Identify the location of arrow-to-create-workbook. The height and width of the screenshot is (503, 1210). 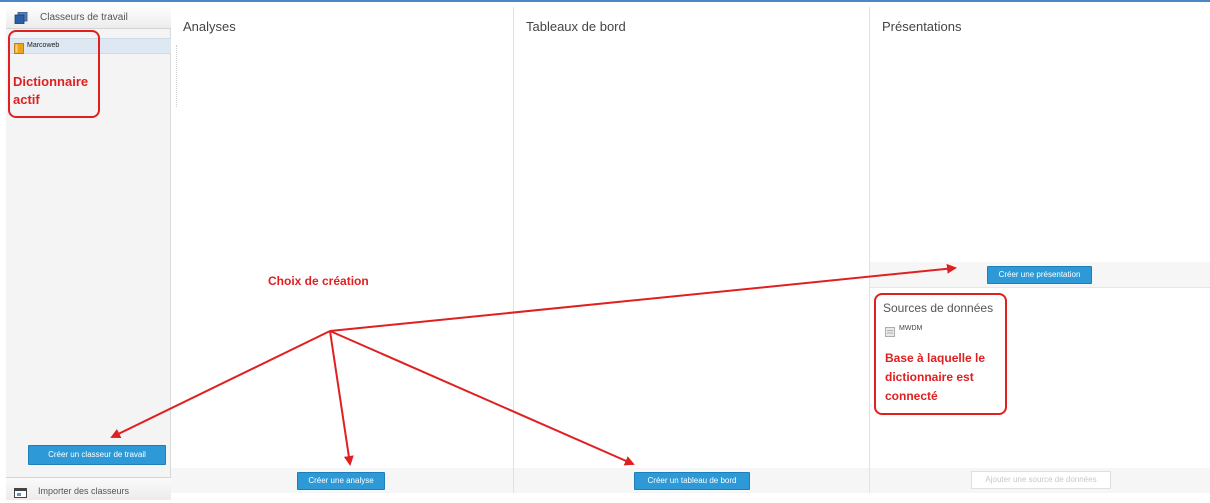
(220, 384).